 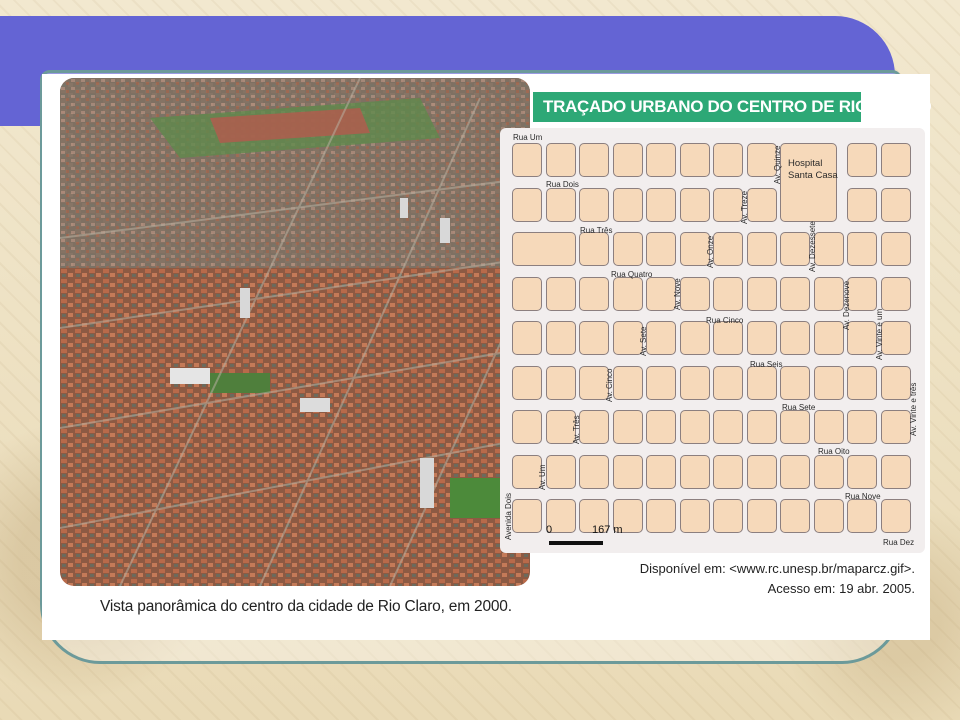 I want to click on hospital-label-line2: Santa Casa, so click(x=813, y=175).